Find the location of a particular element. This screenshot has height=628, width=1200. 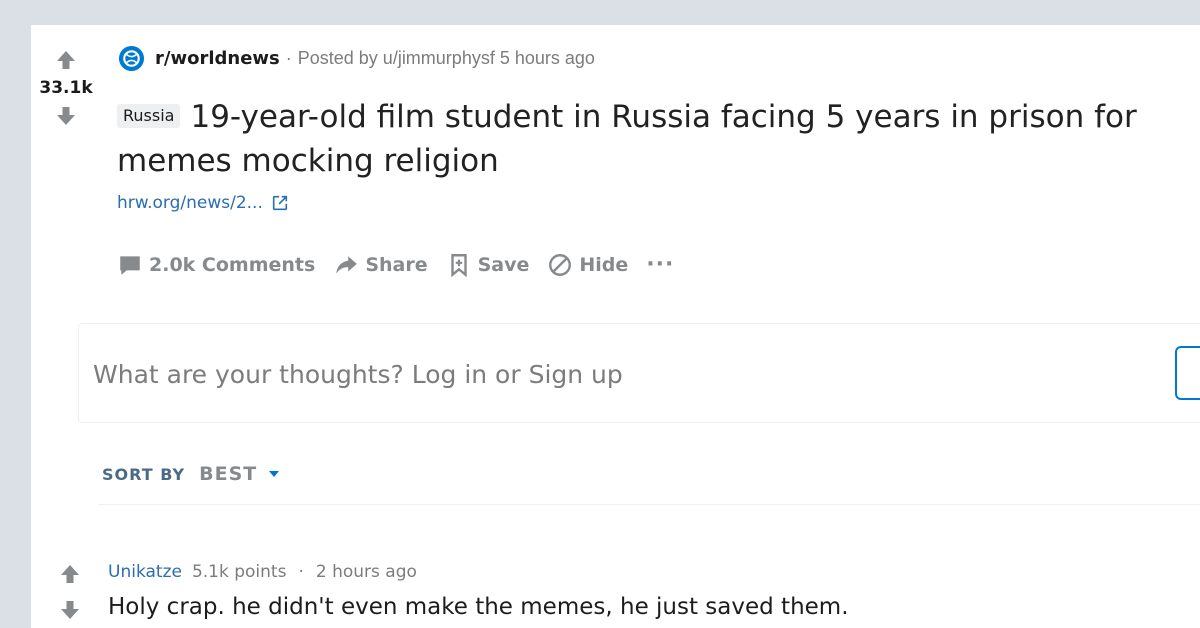

comment-upvote-icon is located at coordinates (70, 574).